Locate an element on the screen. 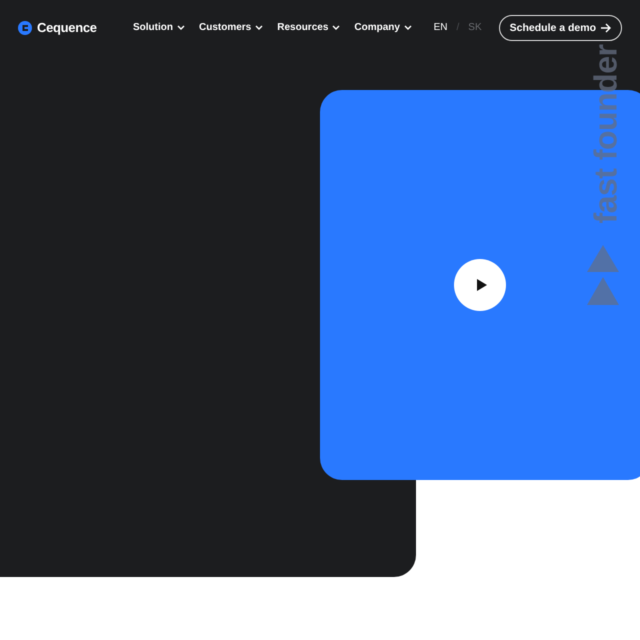 Image resolution: width=640 pixels, height=640 pixels. play-button is located at coordinates (480, 285).